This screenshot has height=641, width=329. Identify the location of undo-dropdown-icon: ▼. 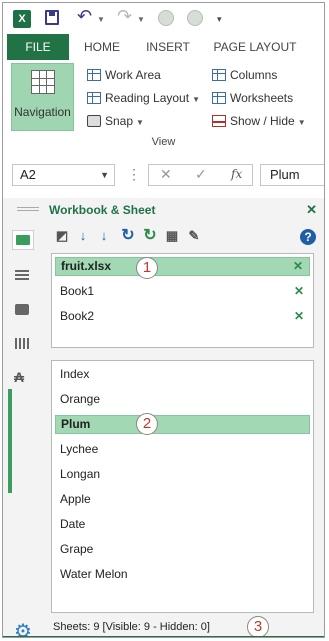
(101, 19).